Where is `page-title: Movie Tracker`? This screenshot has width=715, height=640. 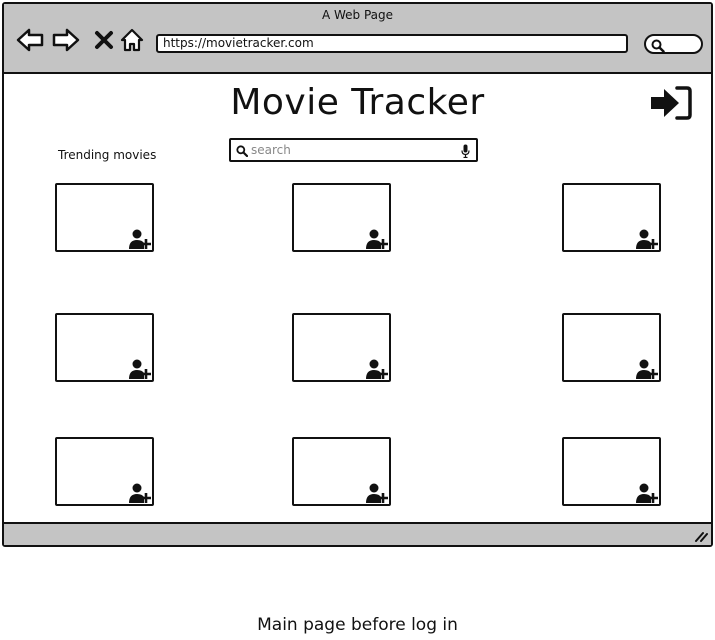 page-title: Movie Tracker is located at coordinates (357, 102).